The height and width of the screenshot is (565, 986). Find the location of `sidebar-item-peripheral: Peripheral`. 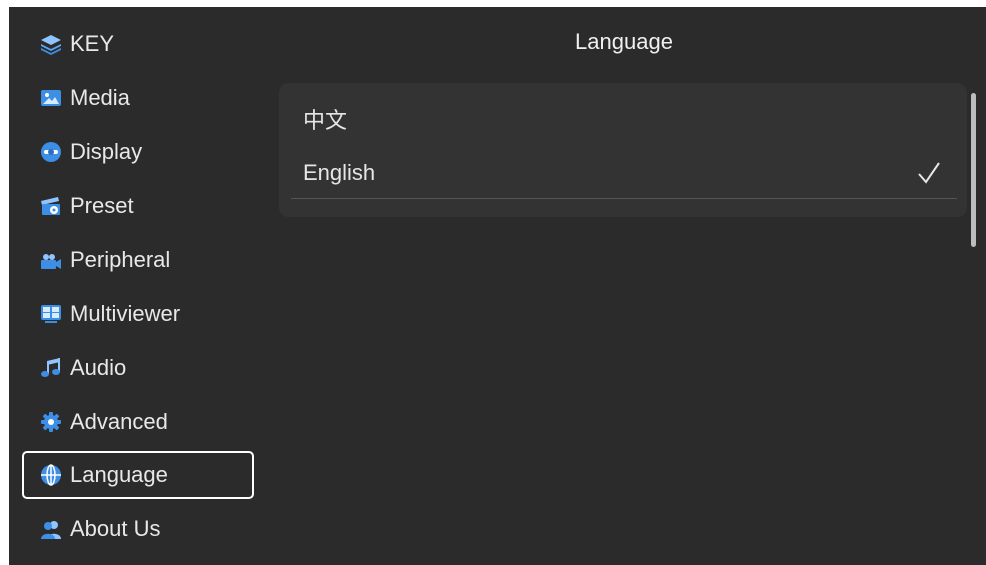

sidebar-item-peripheral: Peripheral is located at coordinates (138, 260).